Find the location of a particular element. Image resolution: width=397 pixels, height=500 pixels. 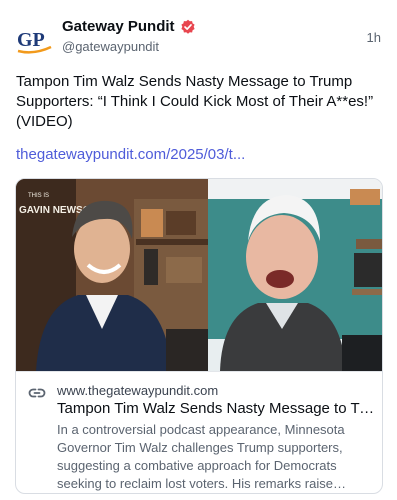

author-avatar: GP is located at coordinates (34, 40).